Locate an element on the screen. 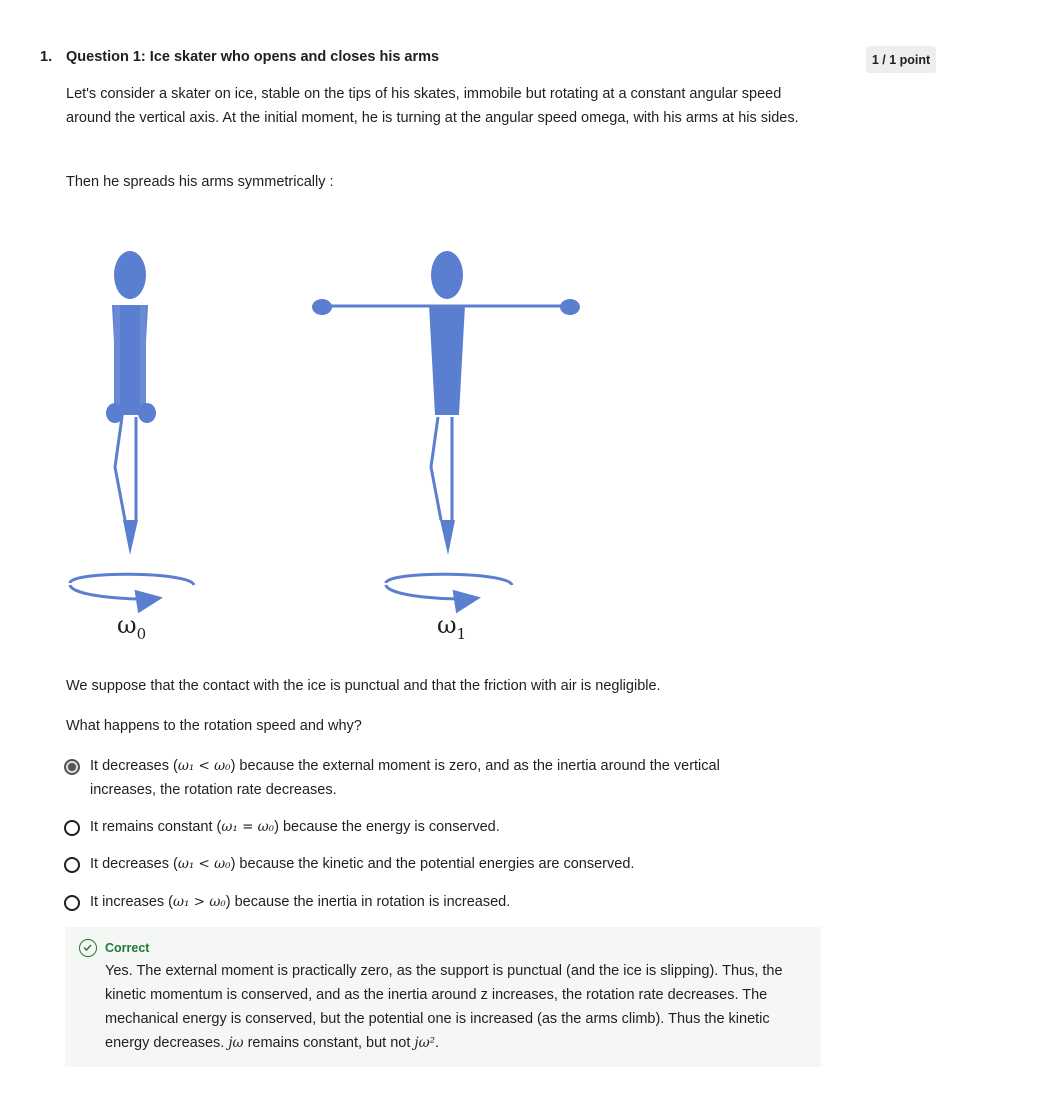  question-number: 1. is located at coordinates (46, 57).